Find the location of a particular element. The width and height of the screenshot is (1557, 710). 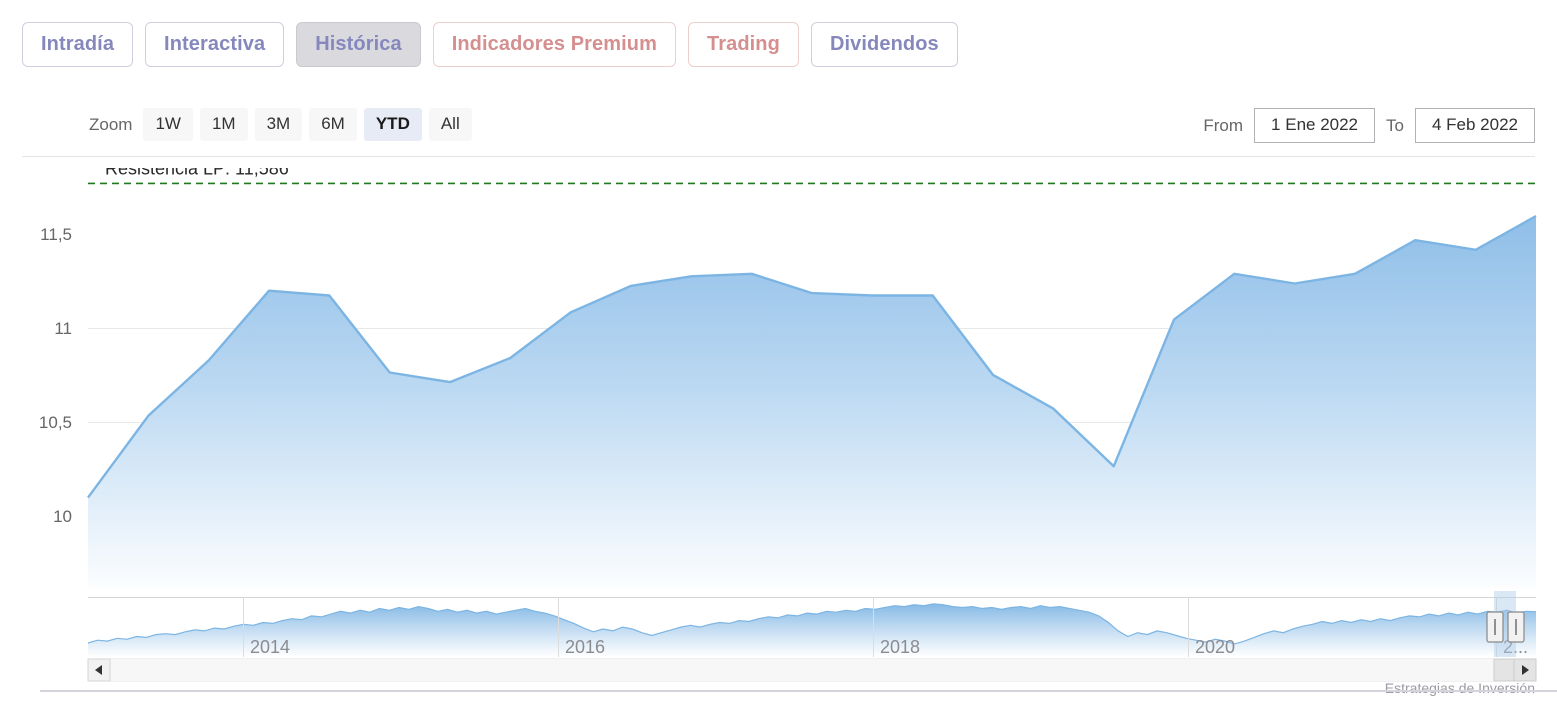

tab-interactiva: Interactiva is located at coordinates (215, 44).